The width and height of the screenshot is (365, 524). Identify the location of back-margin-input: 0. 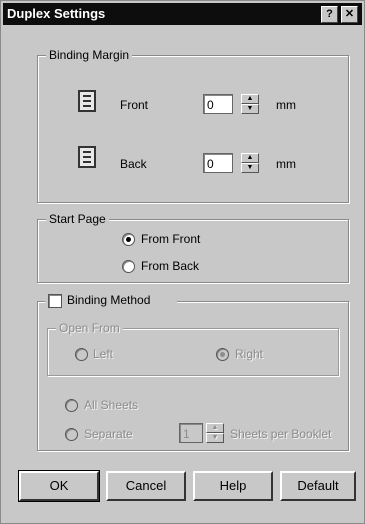
(218, 163).